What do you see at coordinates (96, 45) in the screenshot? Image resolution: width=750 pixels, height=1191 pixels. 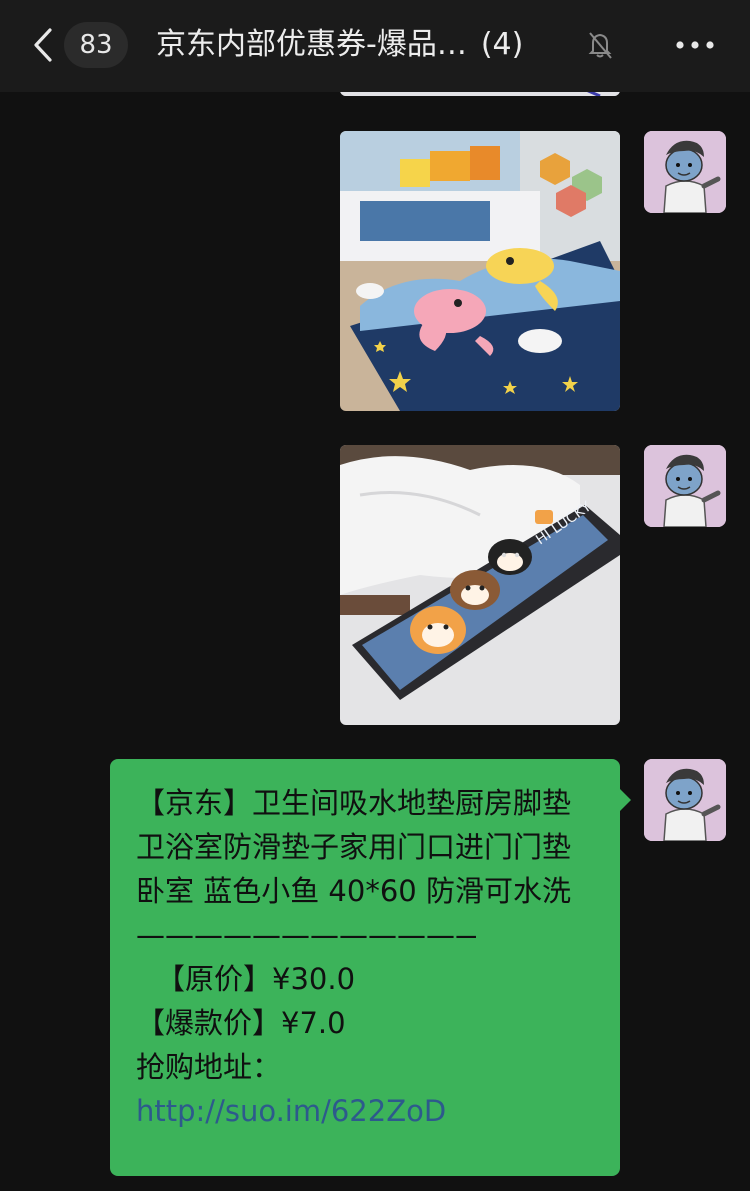 I see `unread-count-badge: 83` at bounding box center [96, 45].